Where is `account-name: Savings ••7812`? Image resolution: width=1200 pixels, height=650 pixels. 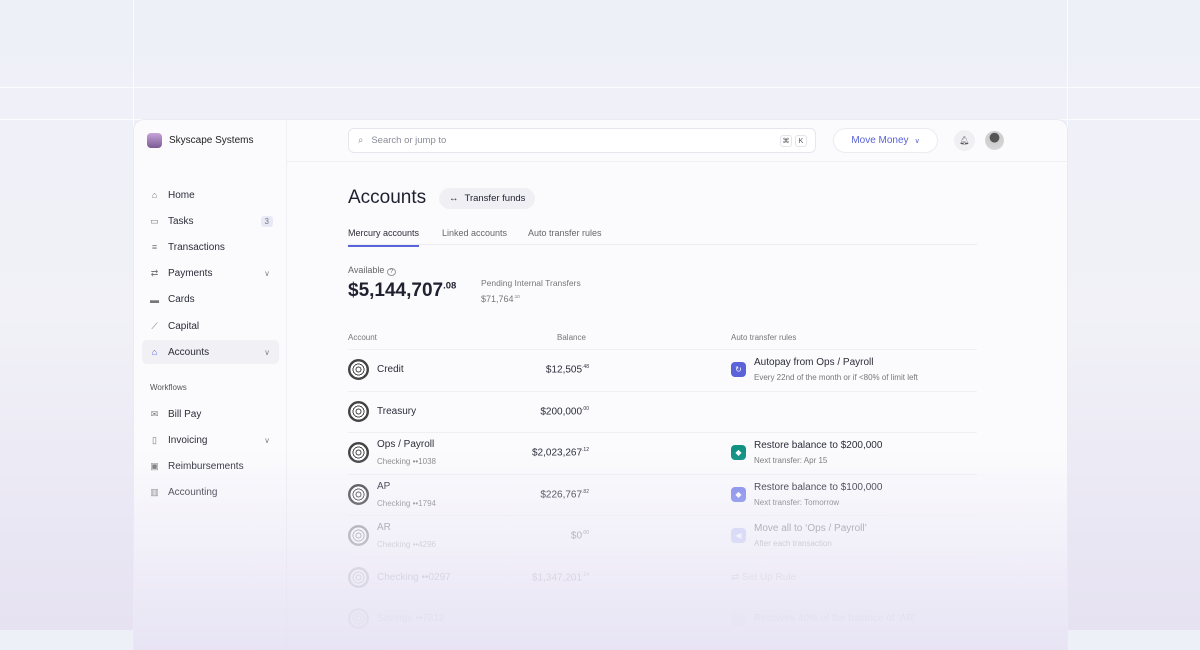 account-name: Savings ••7812 is located at coordinates (411, 618).